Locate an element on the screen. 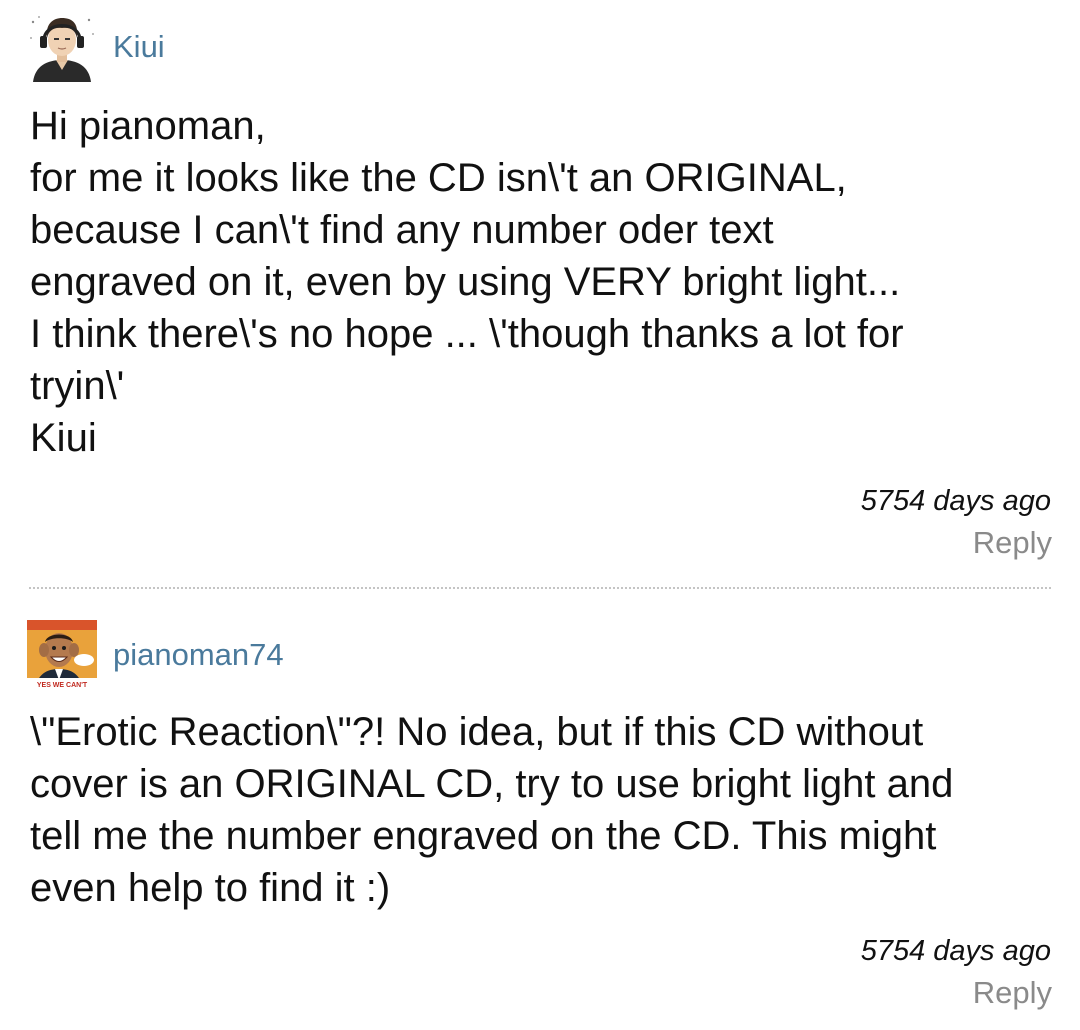  username-link: pianoman74 is located at coordinates (198, 655).